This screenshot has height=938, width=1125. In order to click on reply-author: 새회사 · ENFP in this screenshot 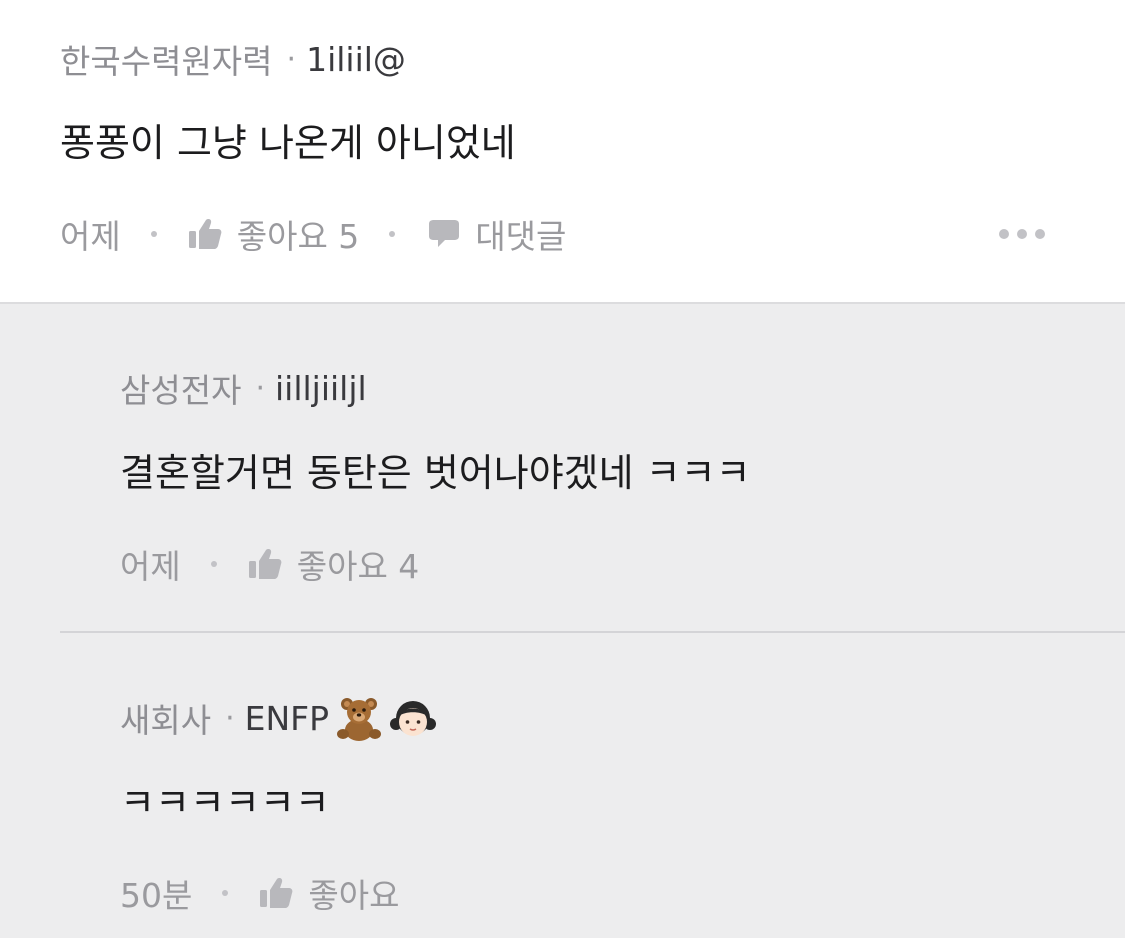, I will do `click(278, 718)`.